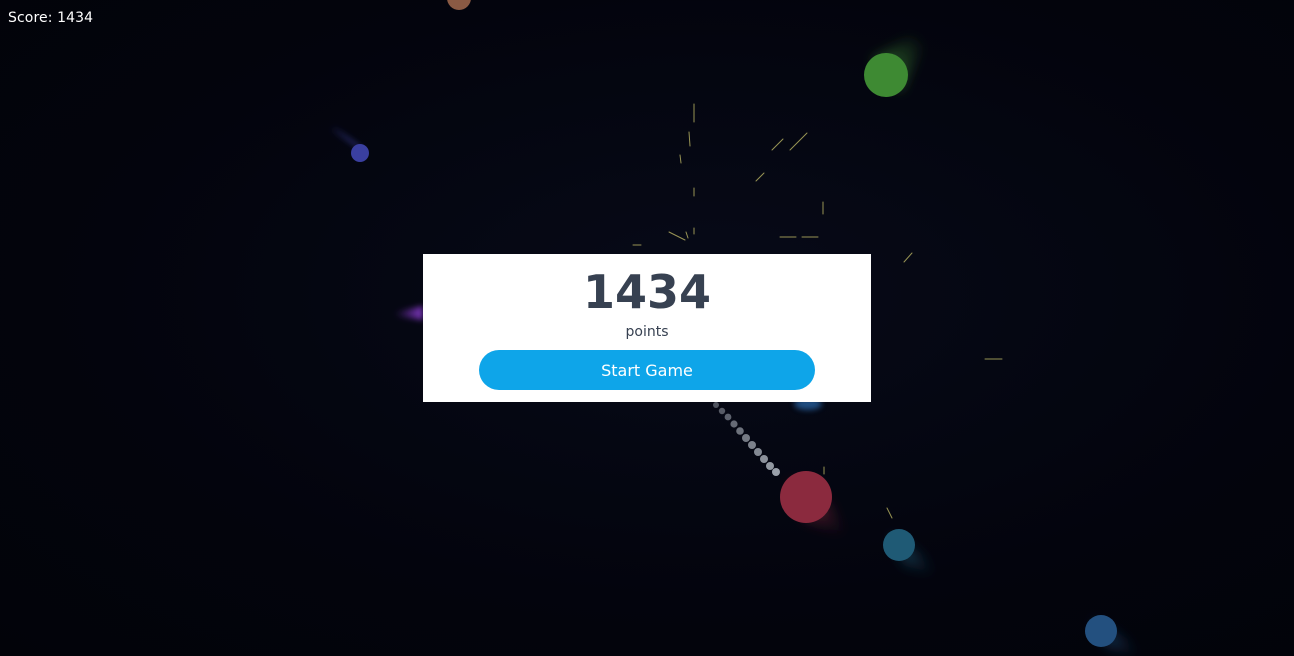 This screenshot has width=1294, height=656. Describe the element at coordinates (459, 5) in the screenshot. I see `enemy-brown` at that location.